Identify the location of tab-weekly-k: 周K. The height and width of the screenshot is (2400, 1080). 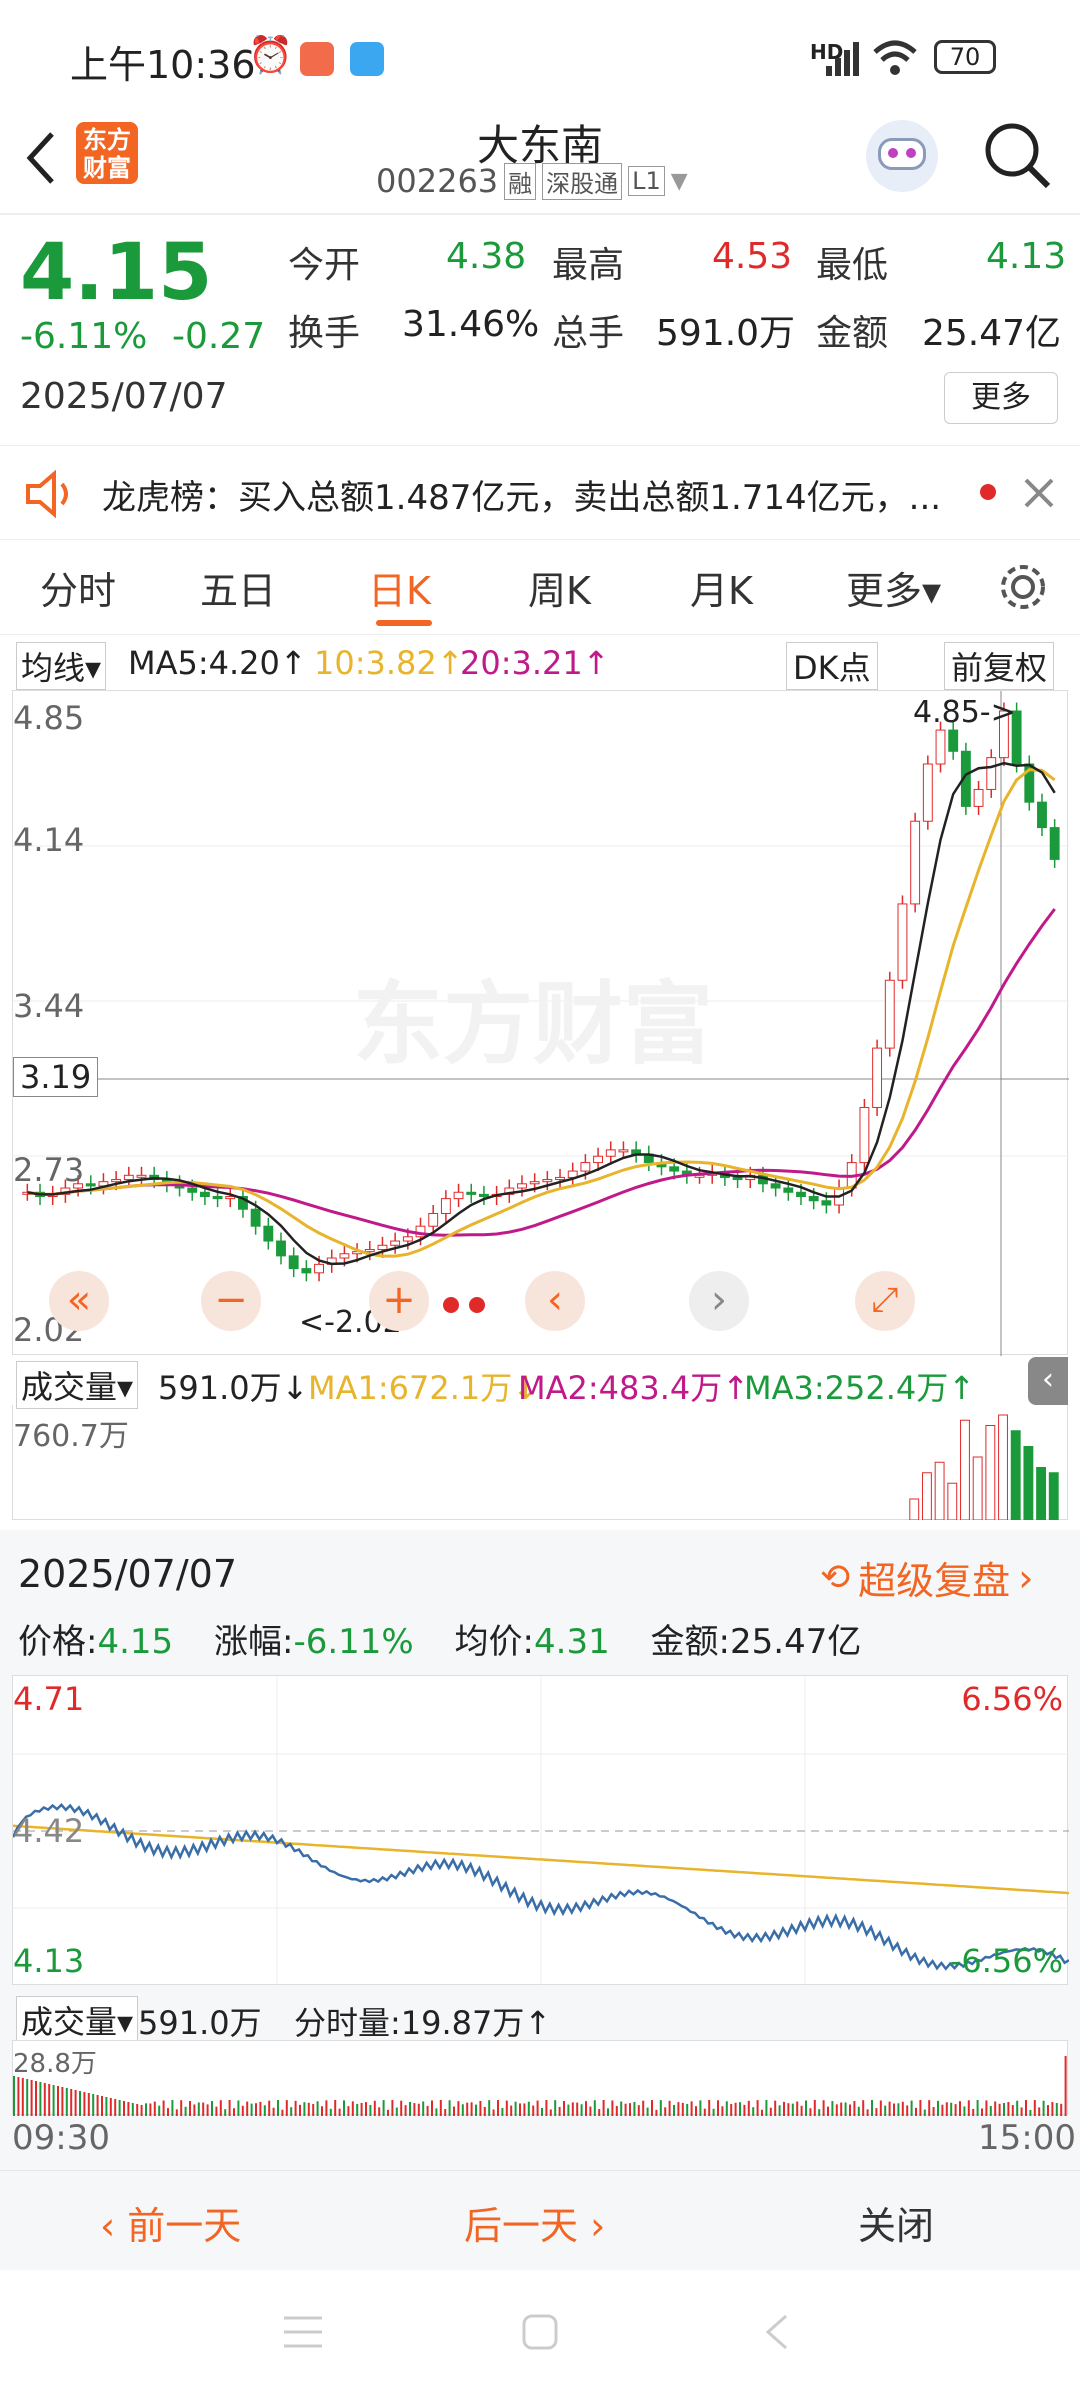
(559, 587).